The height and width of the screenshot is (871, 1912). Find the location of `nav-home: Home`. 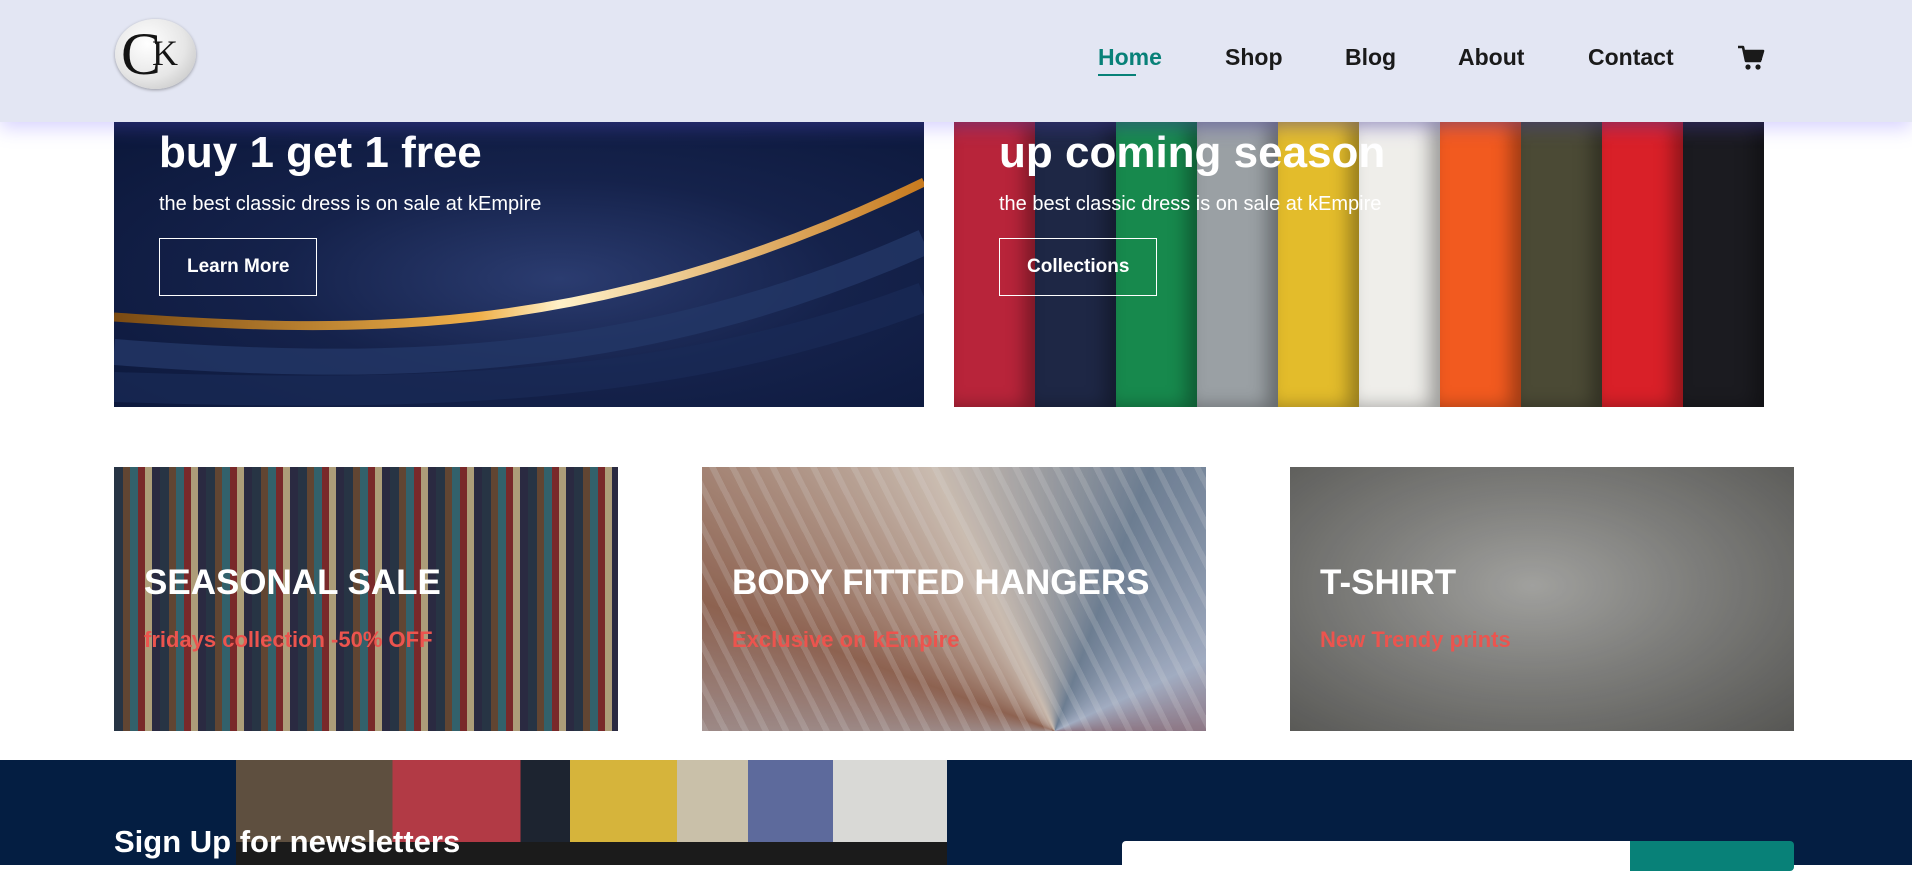

nav-home: Home is located at coordinates (1130, 57).